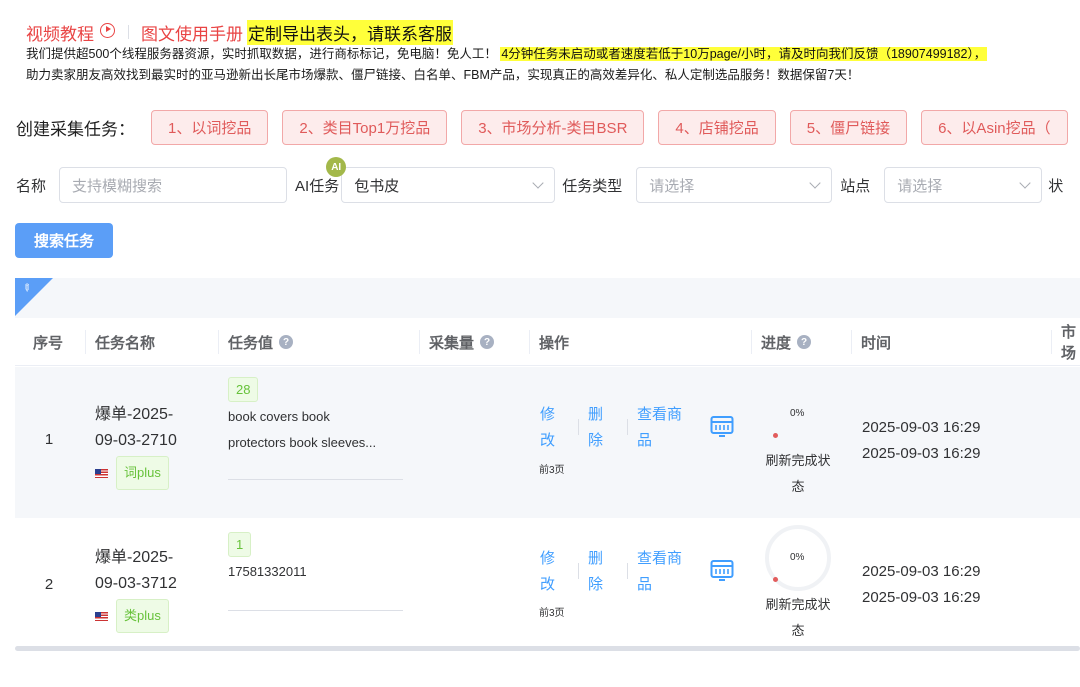 This screenshot has width=1080, height=687. Describe the element at coordinates (107, 30) in the screenshot. I see `play-circle-icon` at that location.